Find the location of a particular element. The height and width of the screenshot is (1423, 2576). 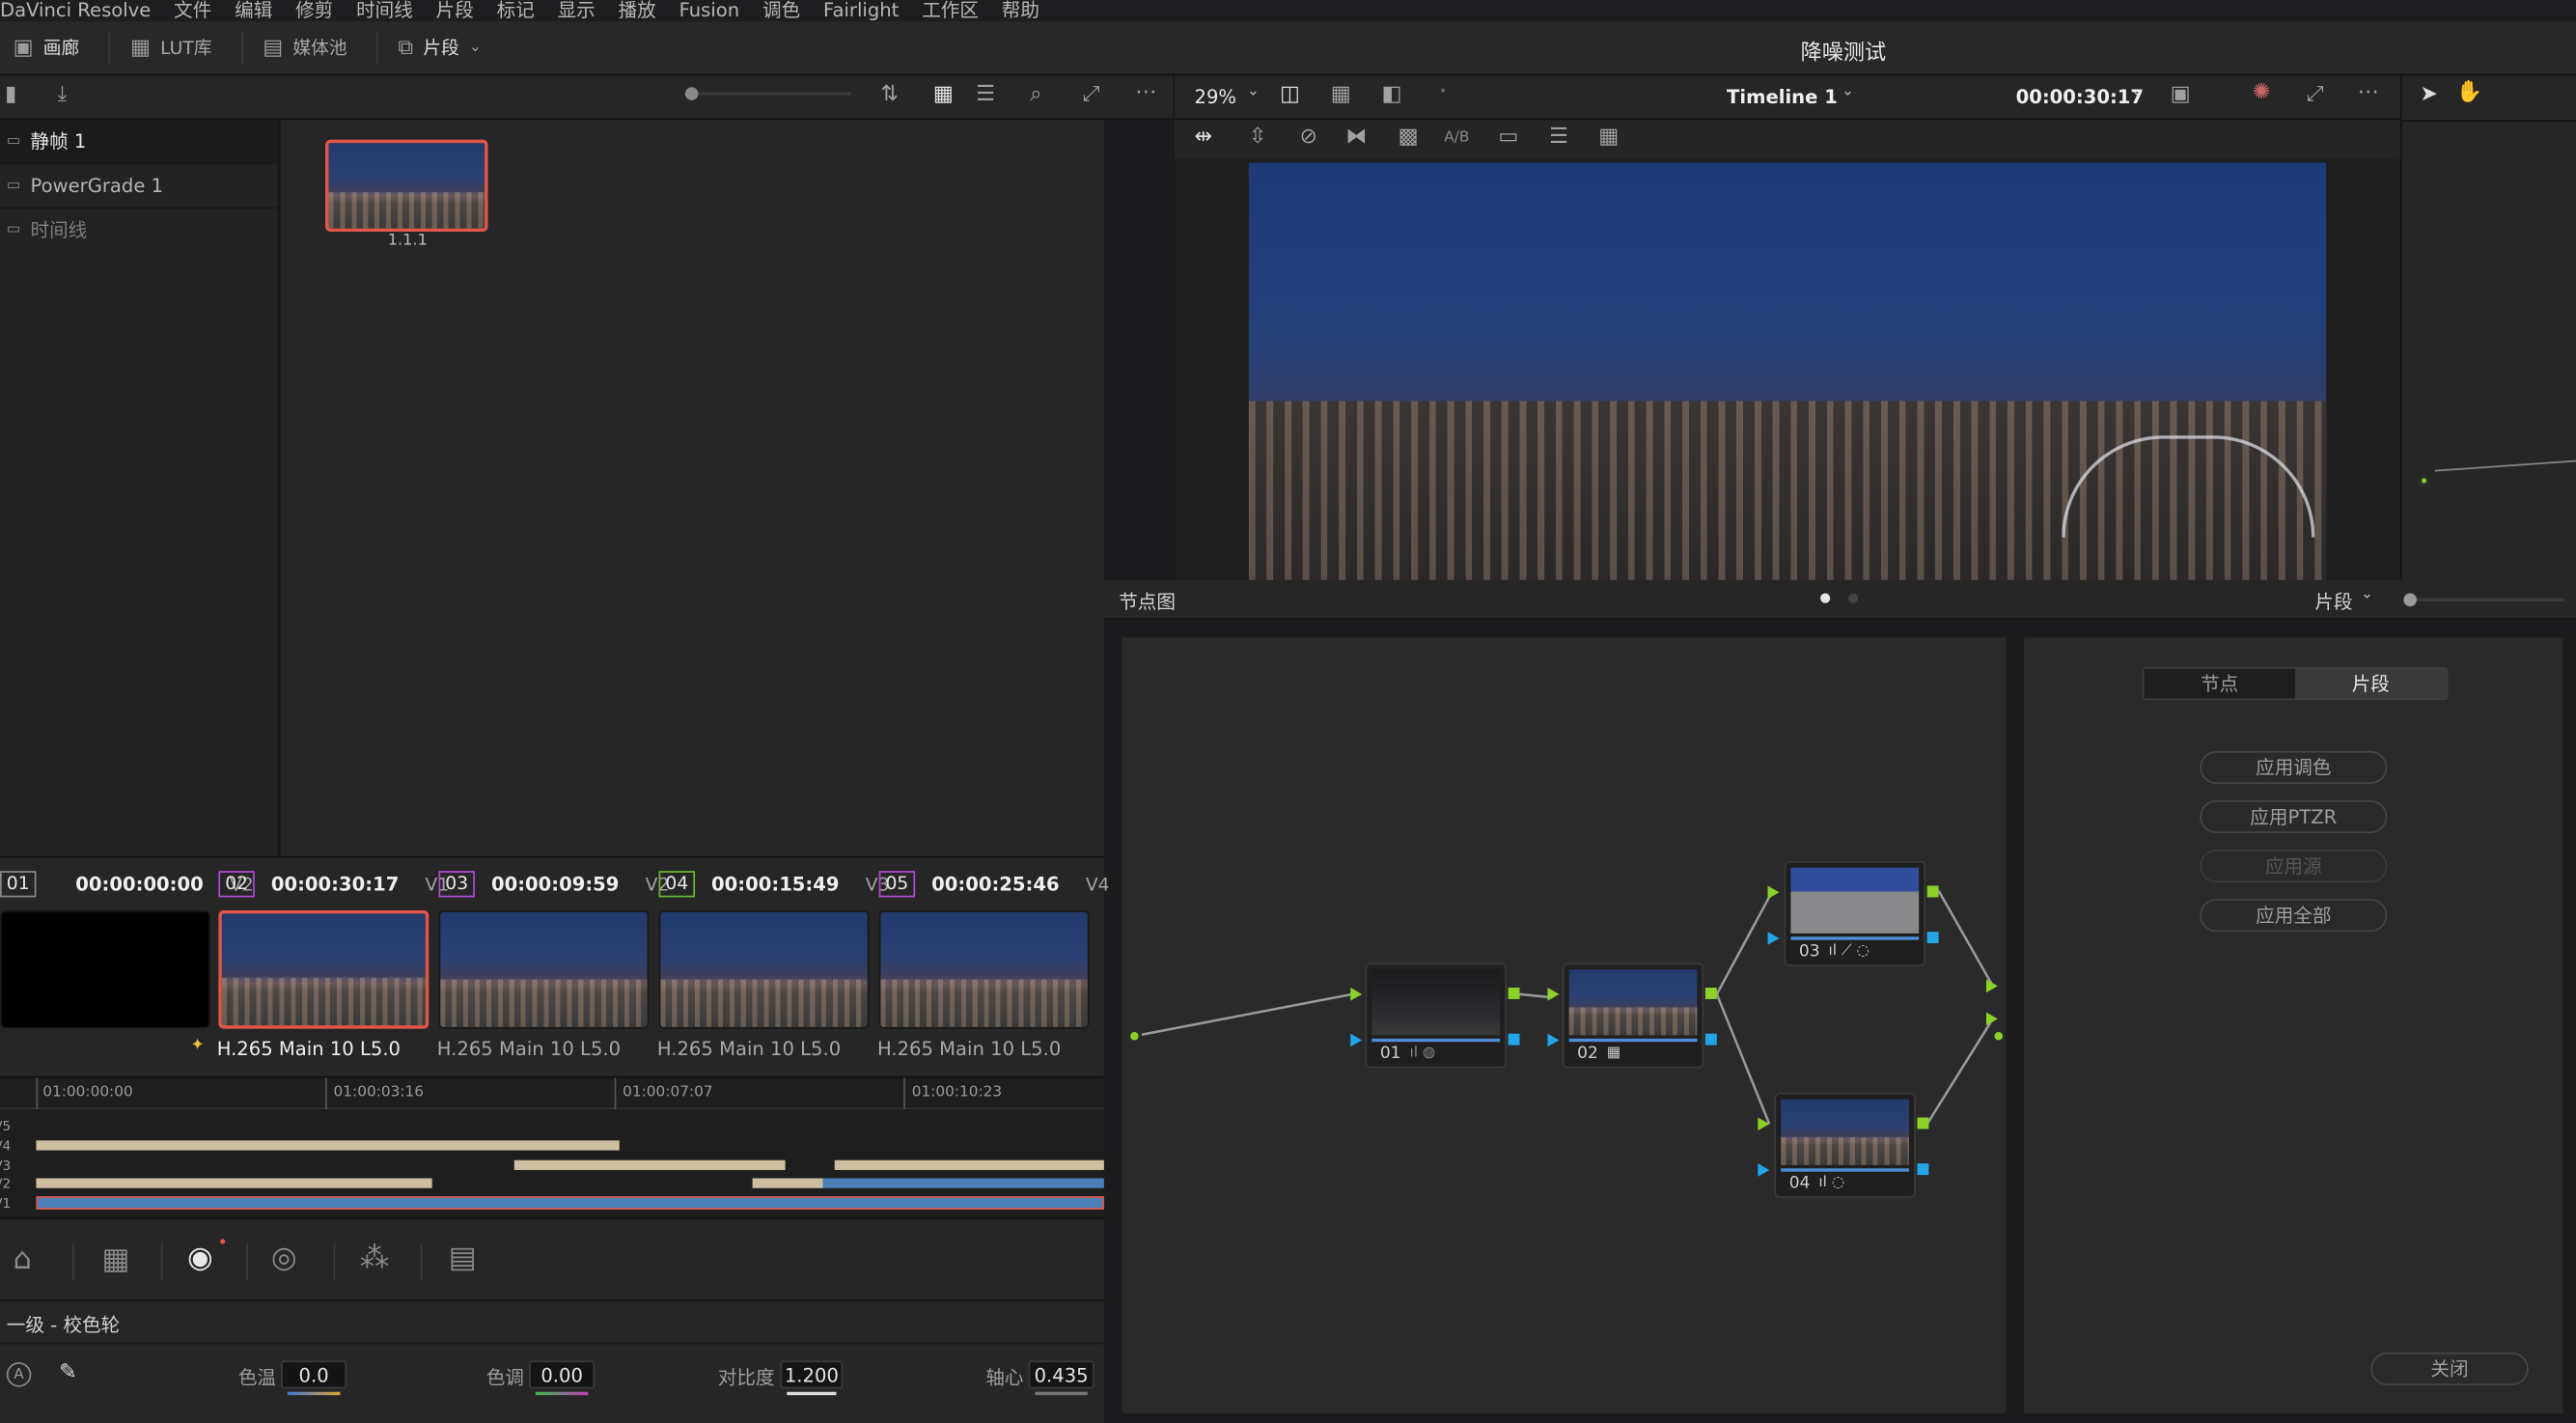

close-button: 关闭 is located at coordinates (2449, 1368).